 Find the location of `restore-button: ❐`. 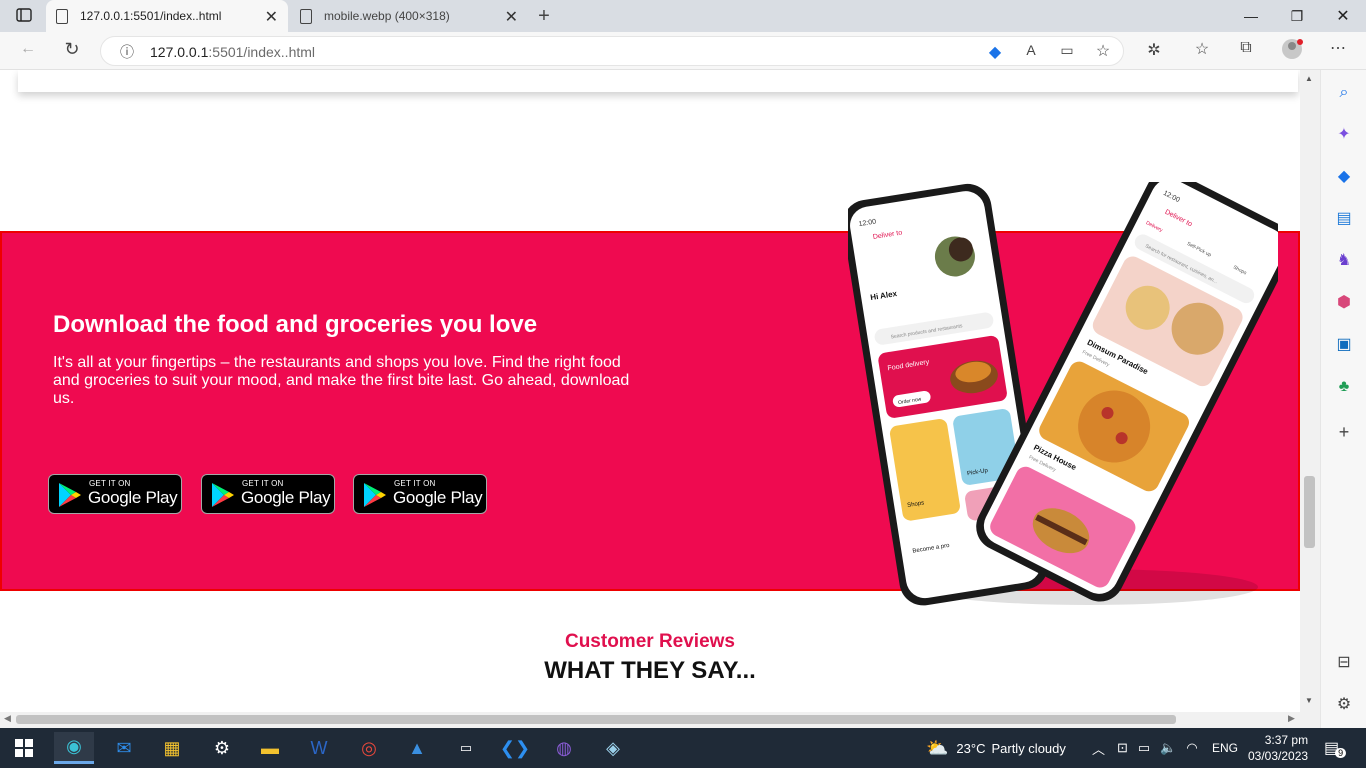

restore-button: ❐ is located at coordinates (1297, 16).